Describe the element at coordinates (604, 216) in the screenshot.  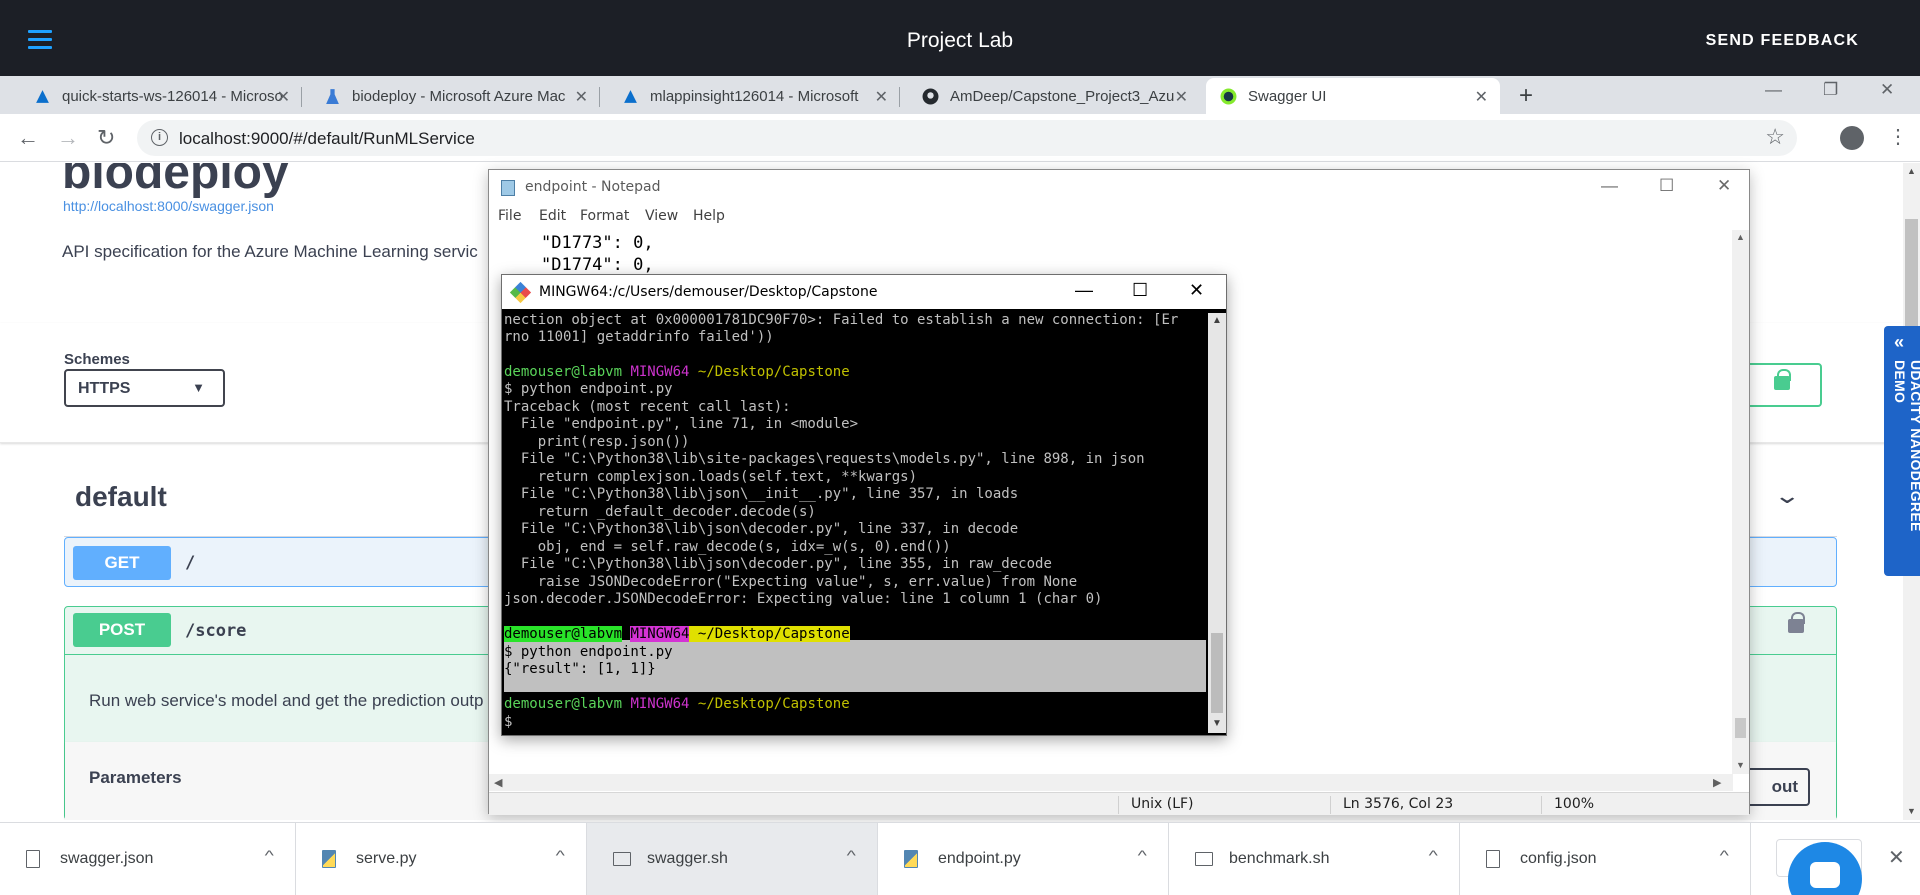
I see `menu-format: Format` at that location.